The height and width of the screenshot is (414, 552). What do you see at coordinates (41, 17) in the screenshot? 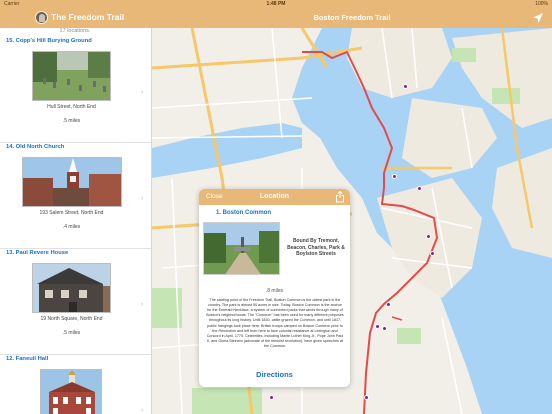
I see `app-avatar` at bounding box center [41, 17].